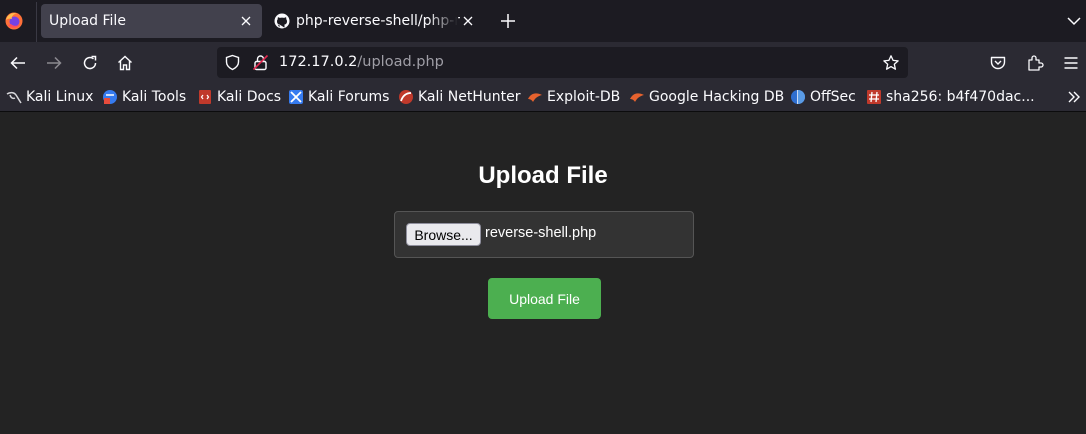  I want to click on selected-file-name: reverse-shell.php, so click(541, 233).